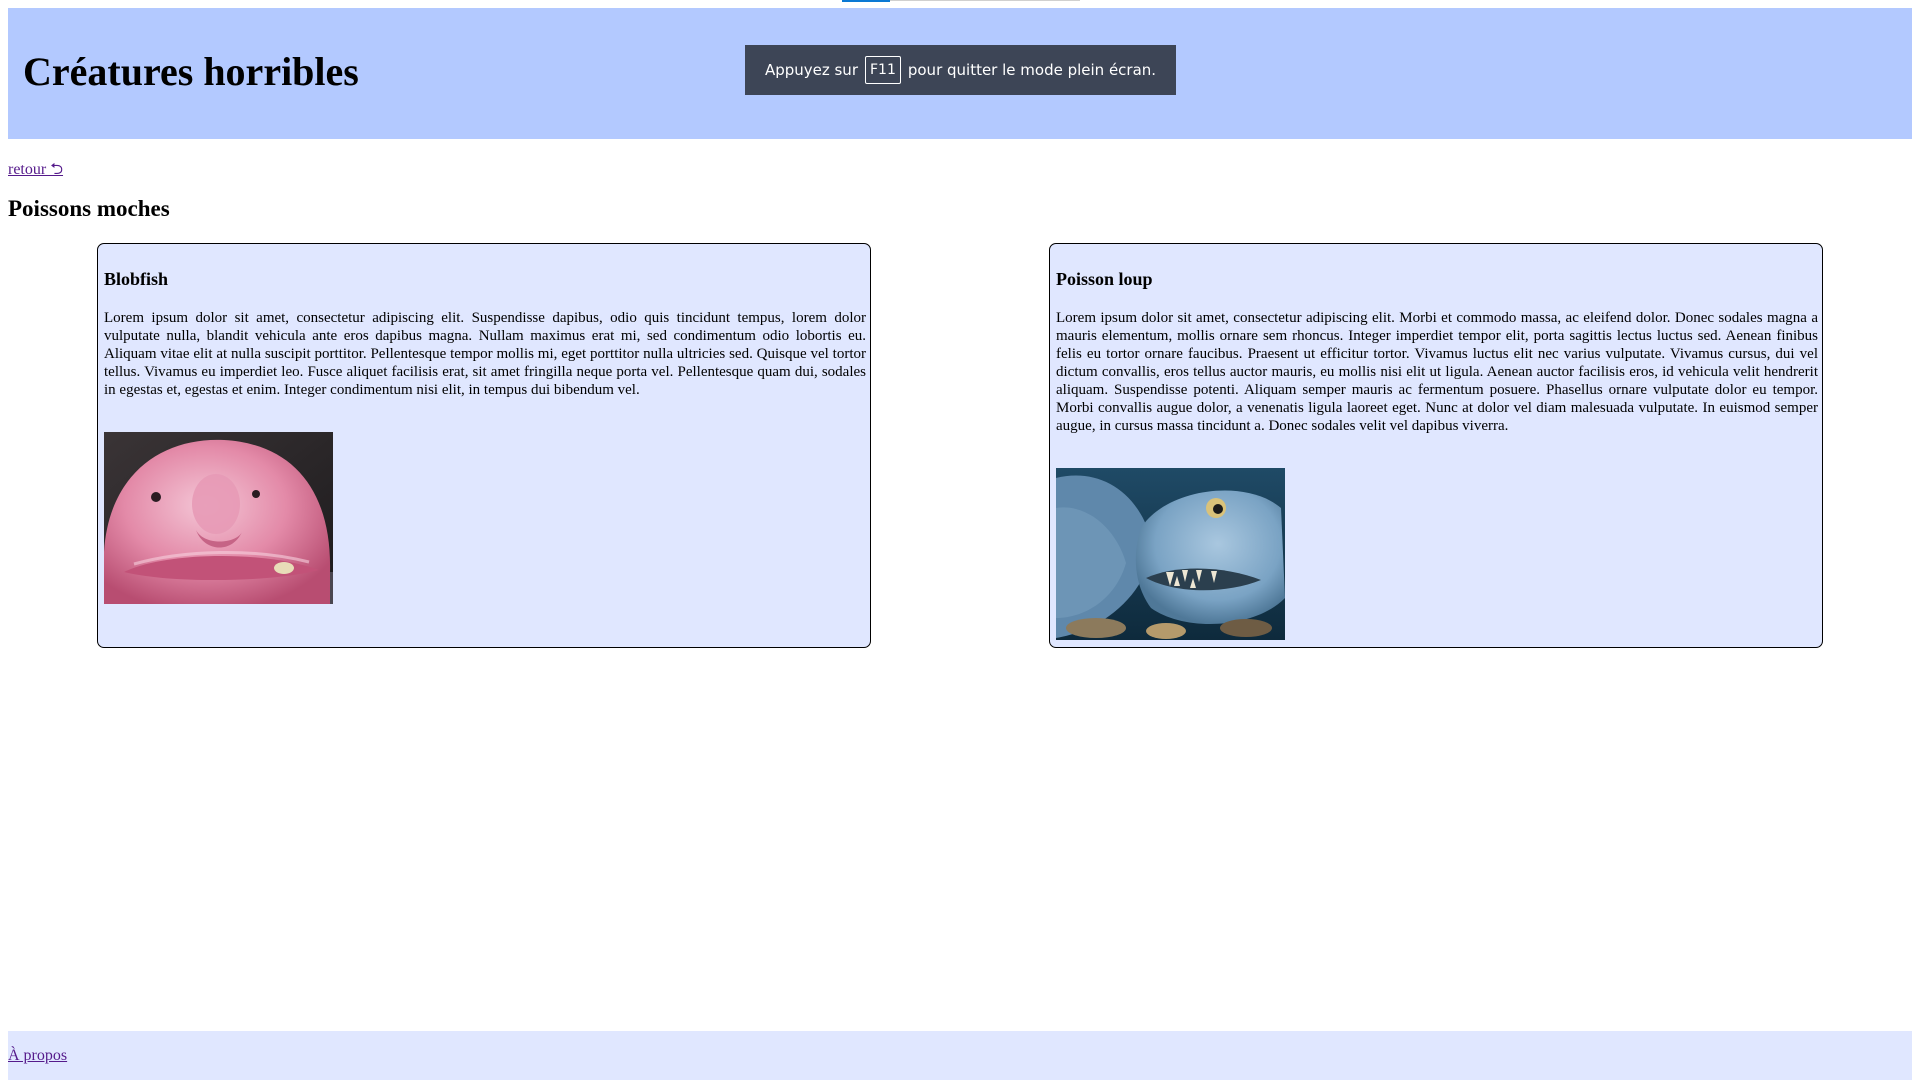  What do you see at coordinates (37, 1056) in the screenshot?
I see `about-link: À propos` at bounding box center [37, 1056].